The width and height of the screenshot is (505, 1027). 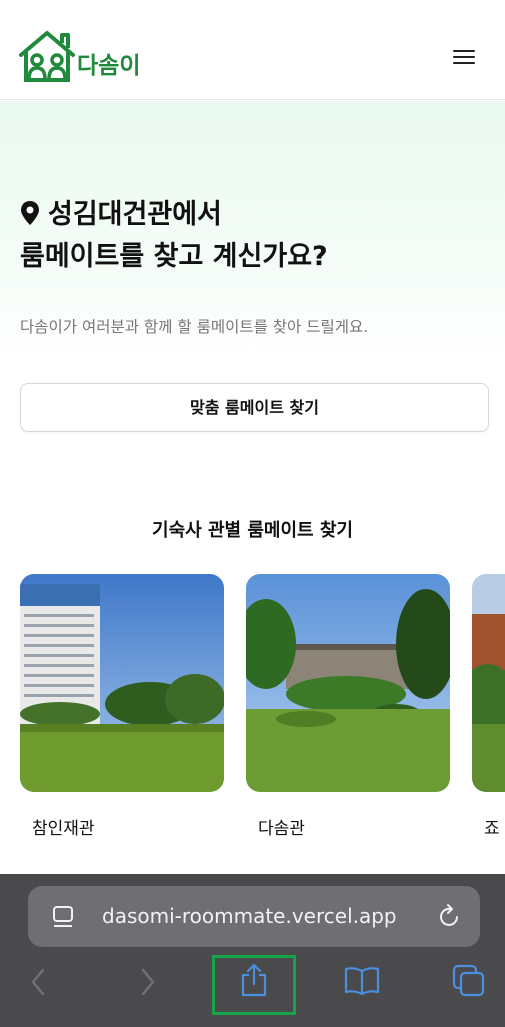 I want to click on share-highlight-box, so click(x=254, y=985).